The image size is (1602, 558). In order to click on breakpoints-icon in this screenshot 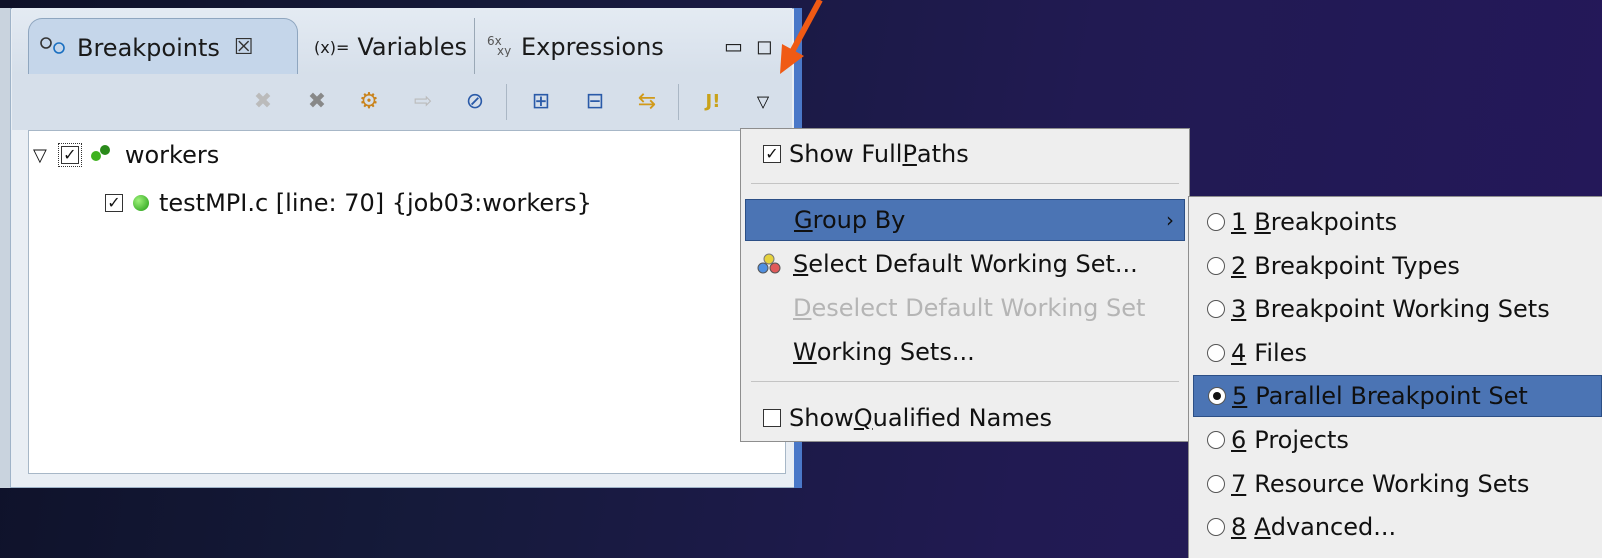, I will do `click(54, 47)`.